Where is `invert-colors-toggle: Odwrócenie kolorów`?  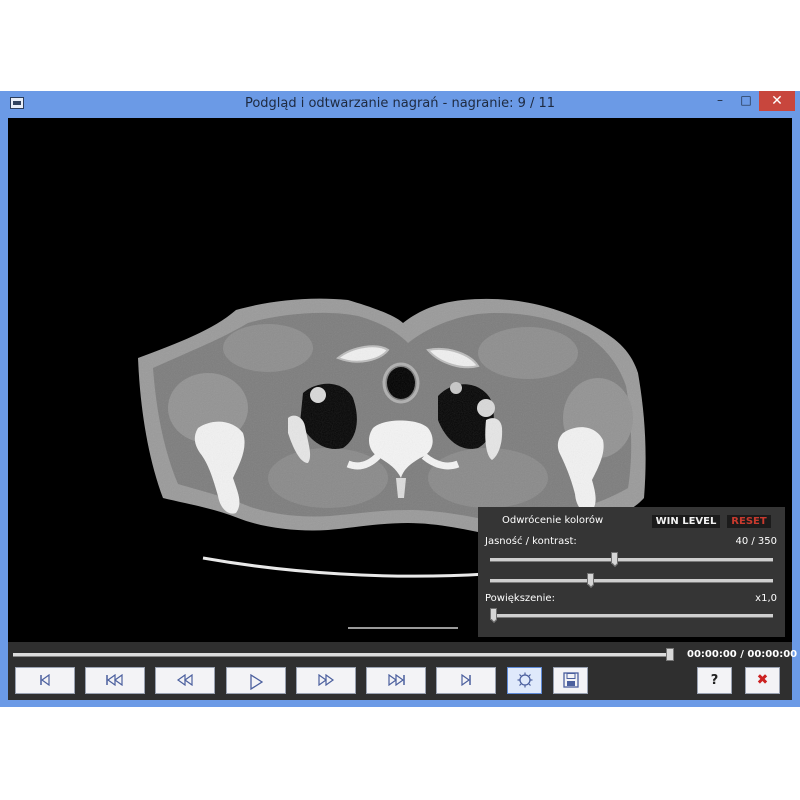 invert-colors-toggle: Odwrócenie kolorów is located at coordinates (552, 520).